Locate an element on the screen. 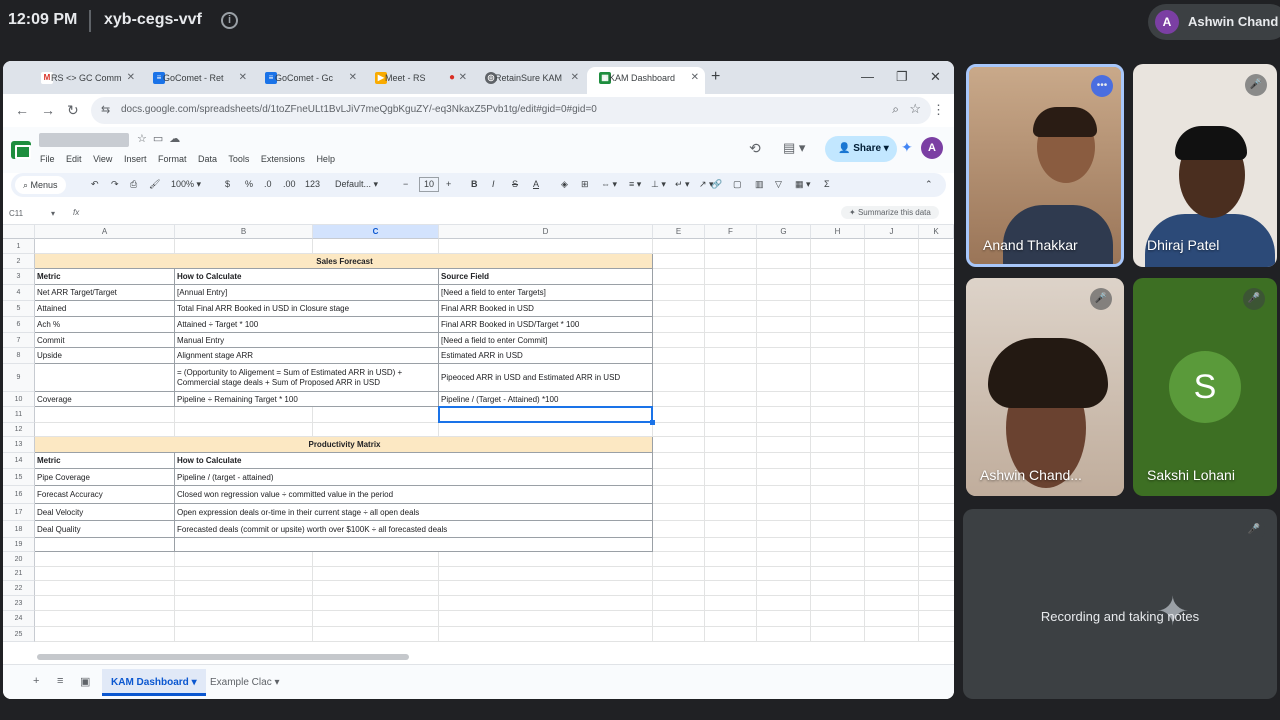 The height and width of the screenshot is (720, 1280). chart-icon: ▥ is located at coordinates (759, 184).